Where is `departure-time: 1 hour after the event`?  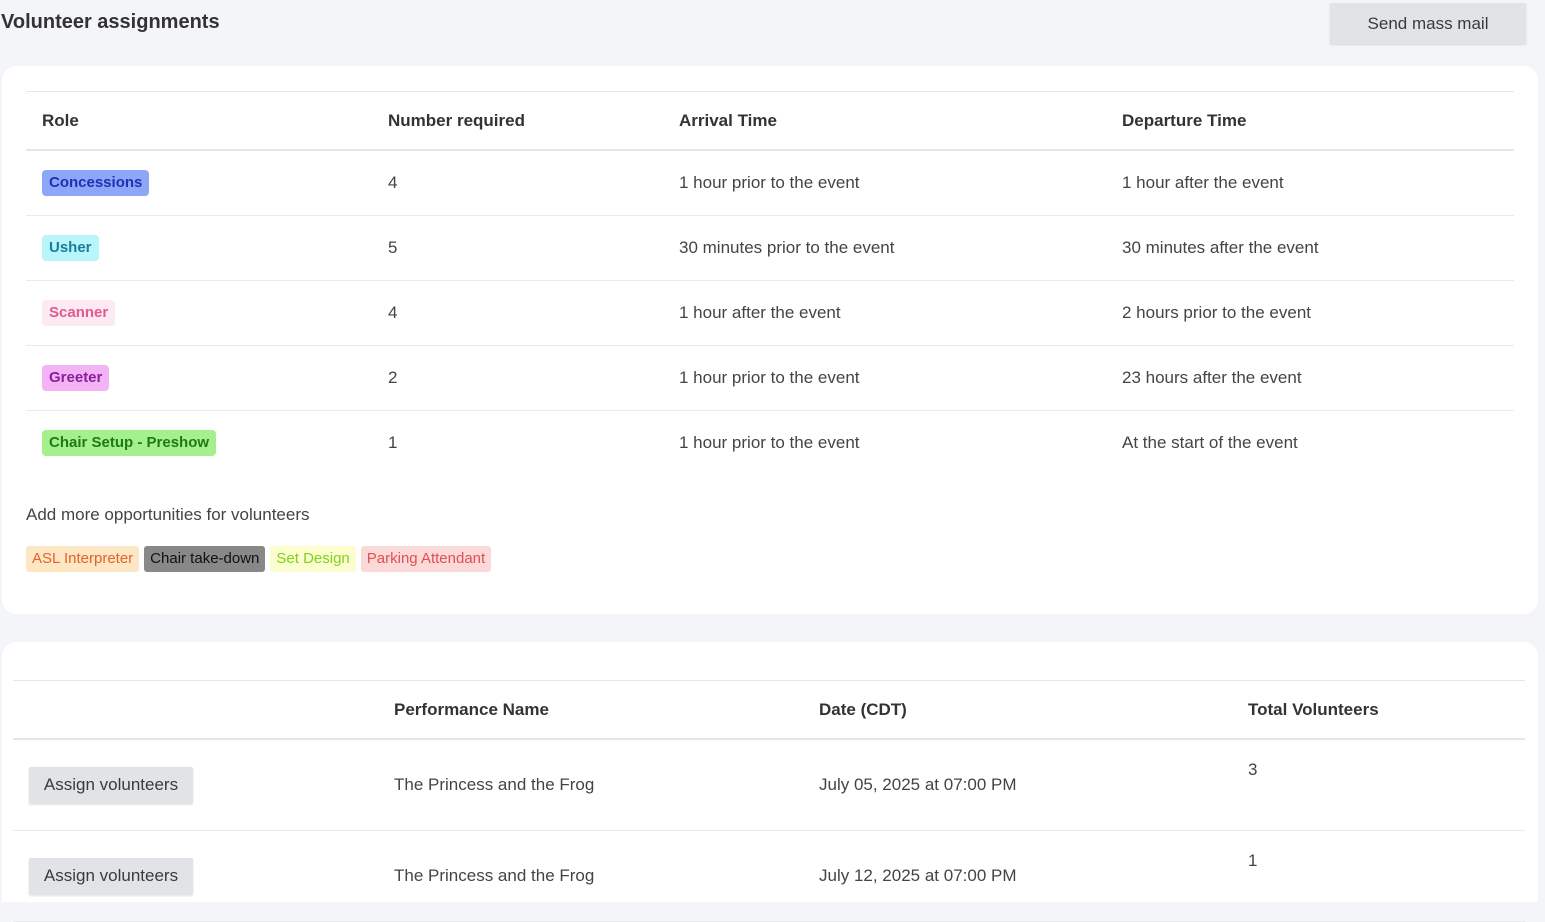 departure-time: 1 hour after the event is located at coordinates (1318, 183).